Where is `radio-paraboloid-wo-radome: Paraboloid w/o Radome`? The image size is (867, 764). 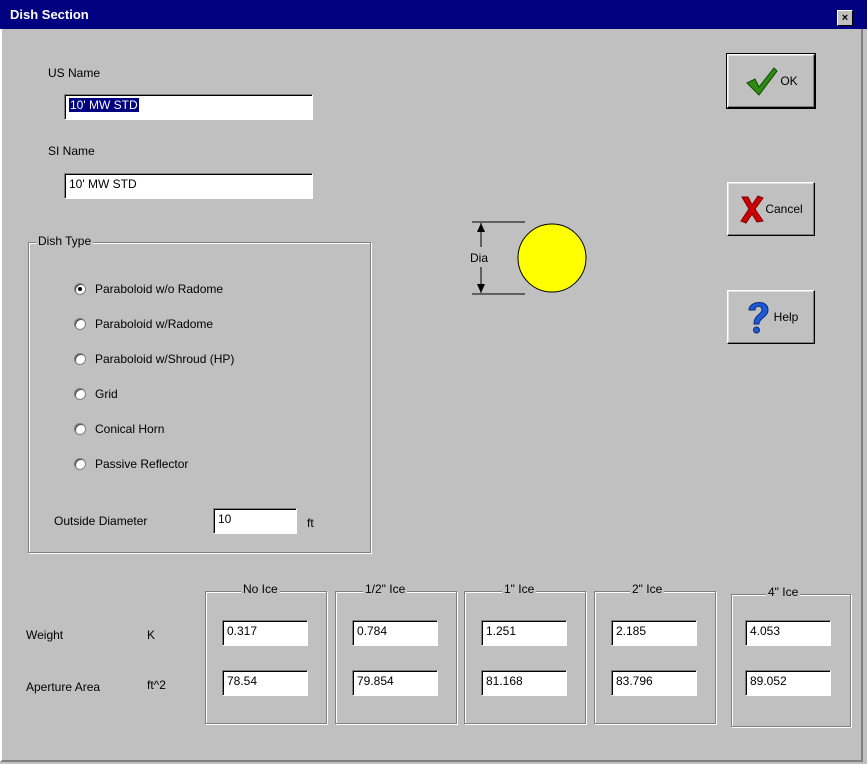
radio-paraboloid-wo-radome: Paraboloid w/o Radome is located at coordinates (148, 289).